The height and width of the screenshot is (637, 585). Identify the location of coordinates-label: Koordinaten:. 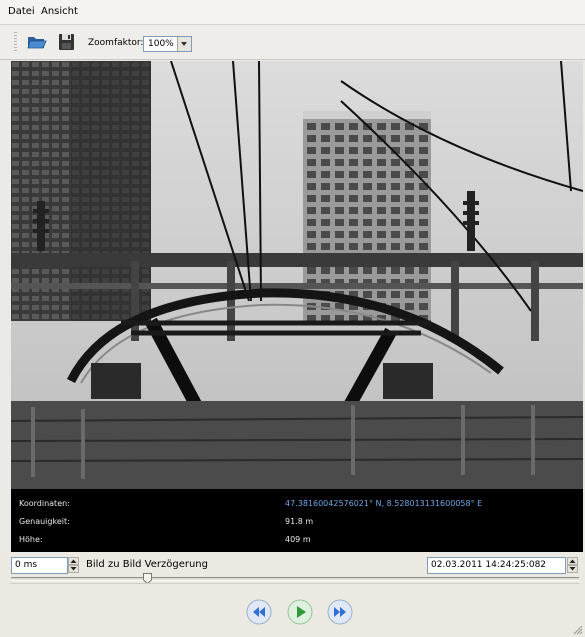
(44, 503).